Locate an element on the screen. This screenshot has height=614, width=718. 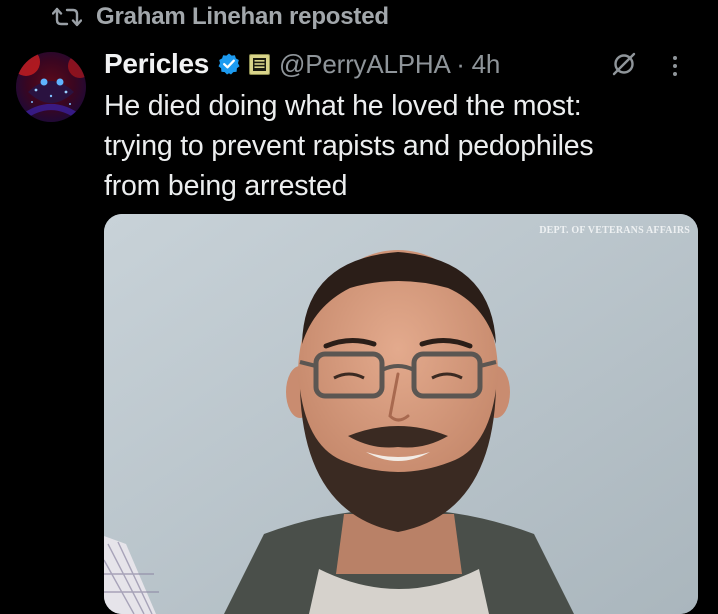
more-options-icon is located at coordinates (675, 68).